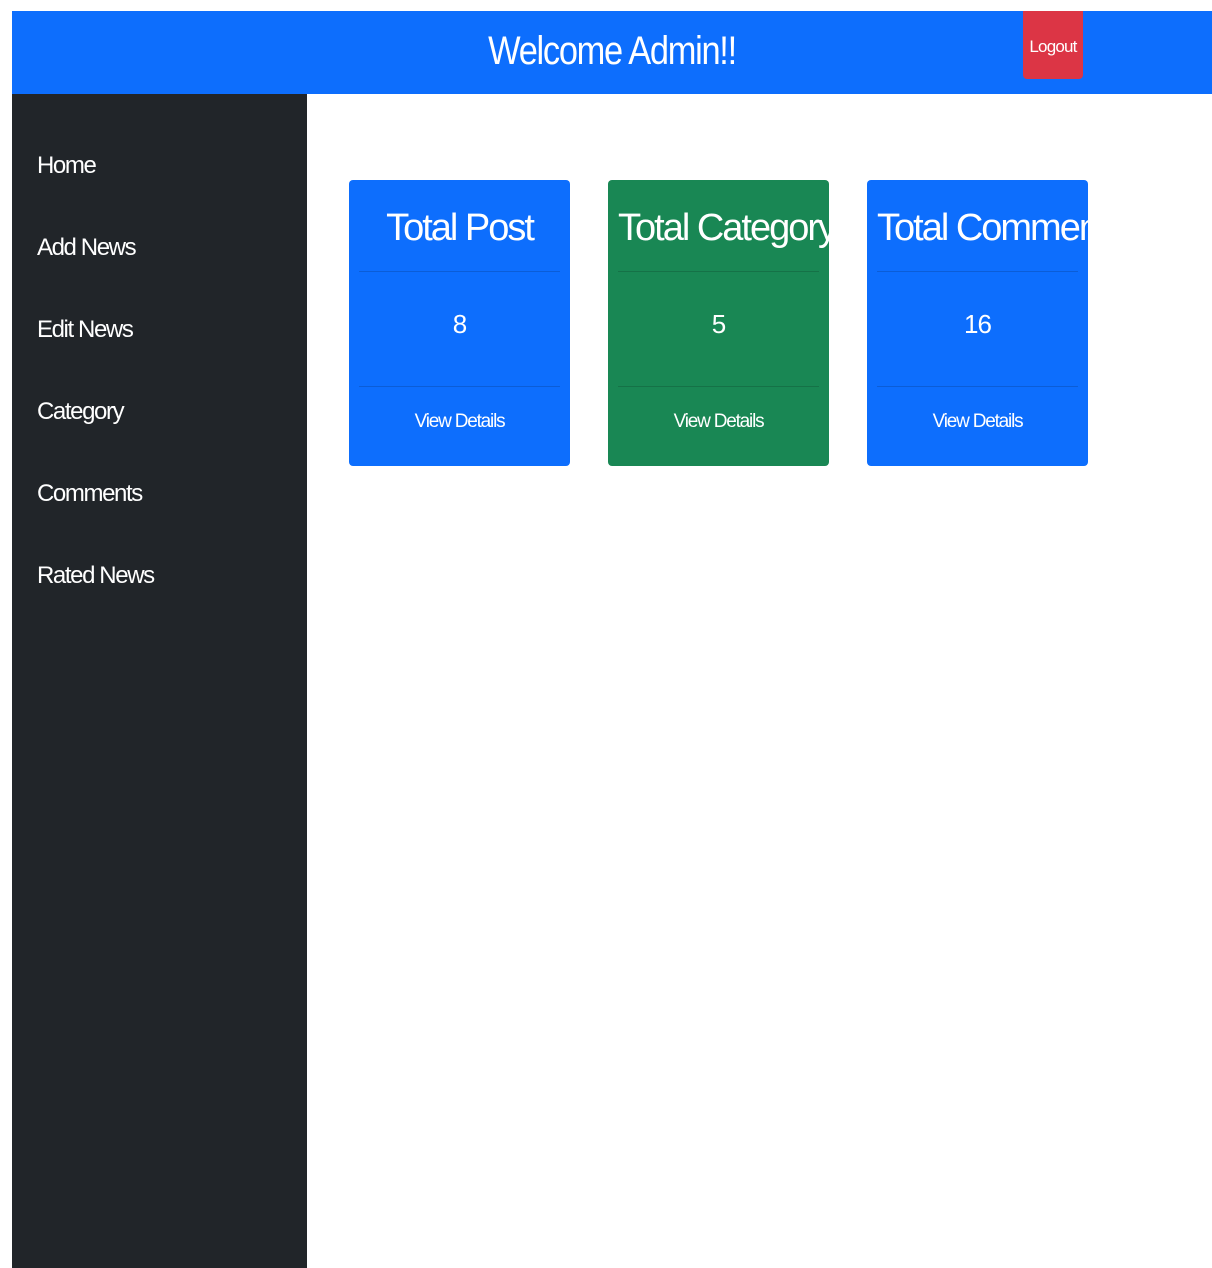 This screenshot has height=1268, width=1212. Describe the element at coordinates (159, 269) in the screenshot. I see `sidebar-item-add-news: Add News` at that location.